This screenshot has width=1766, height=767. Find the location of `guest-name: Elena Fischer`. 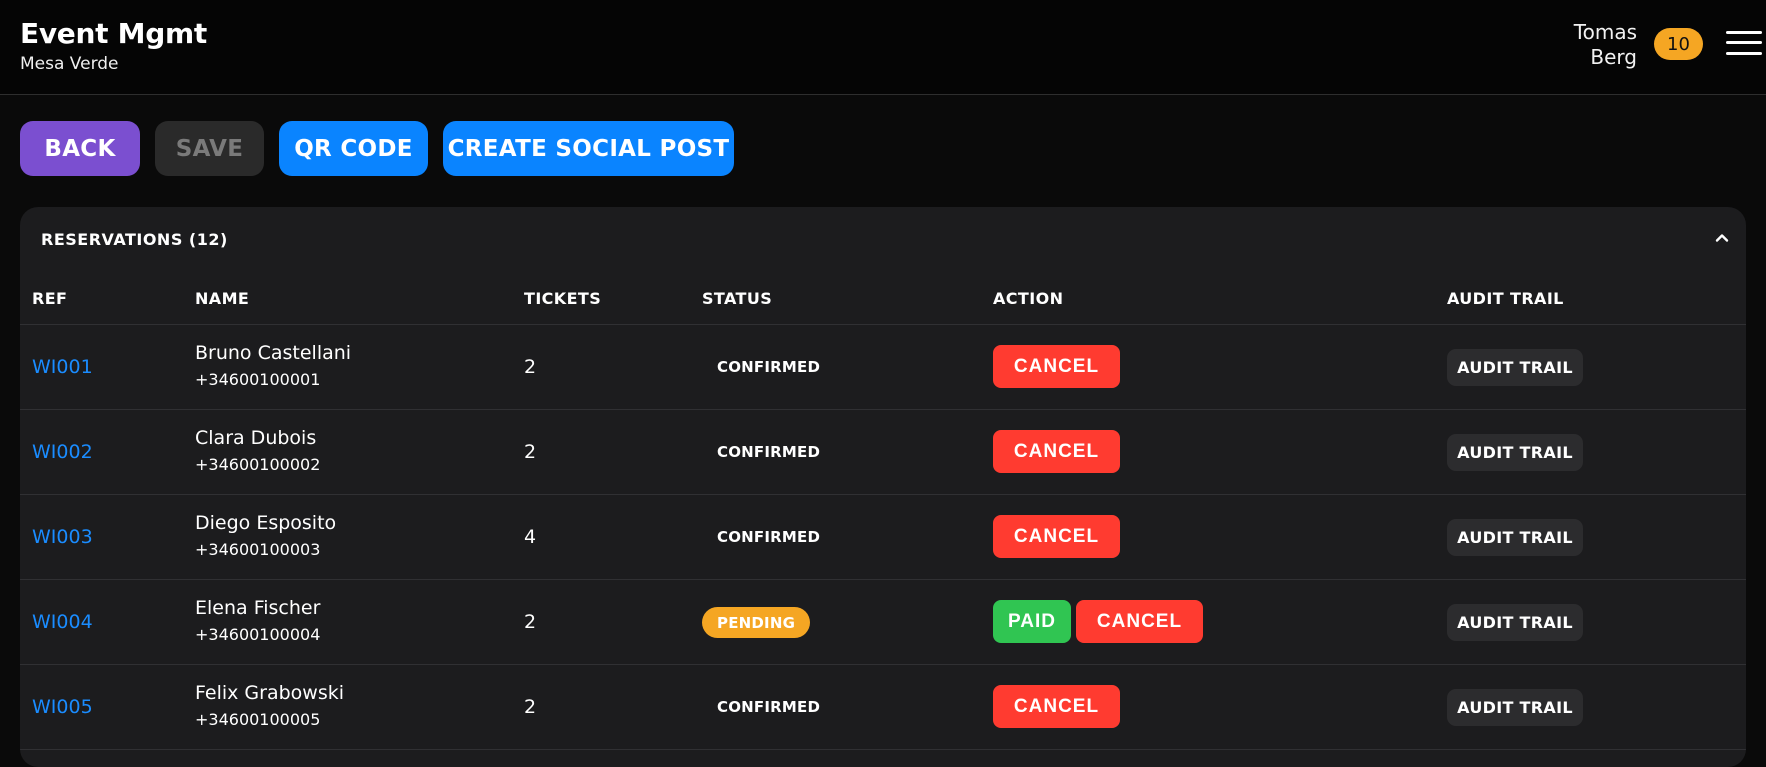

guest-name: Elena Fischer is located at coordinates (258, 608).